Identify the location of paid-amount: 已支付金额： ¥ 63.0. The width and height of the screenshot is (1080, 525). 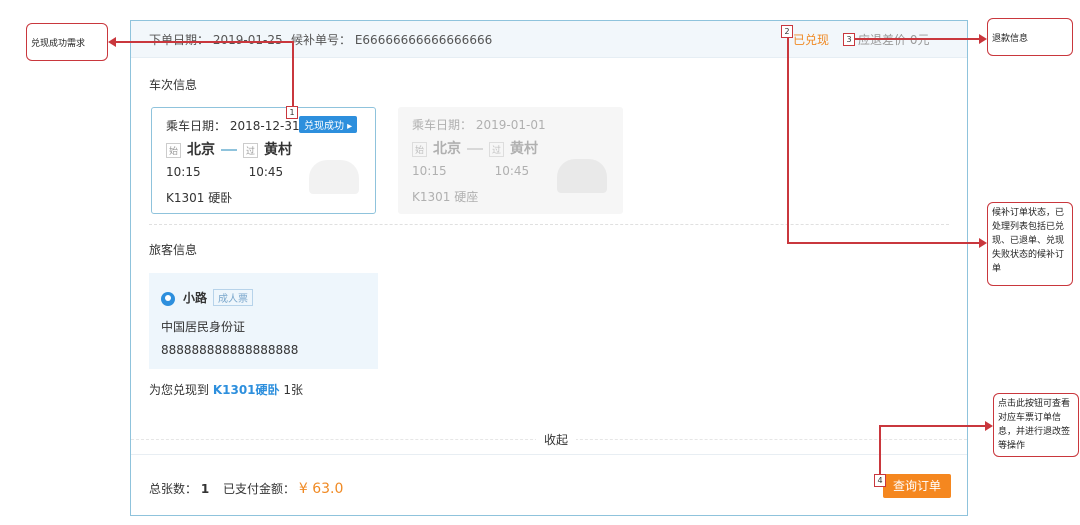
(283, 489).